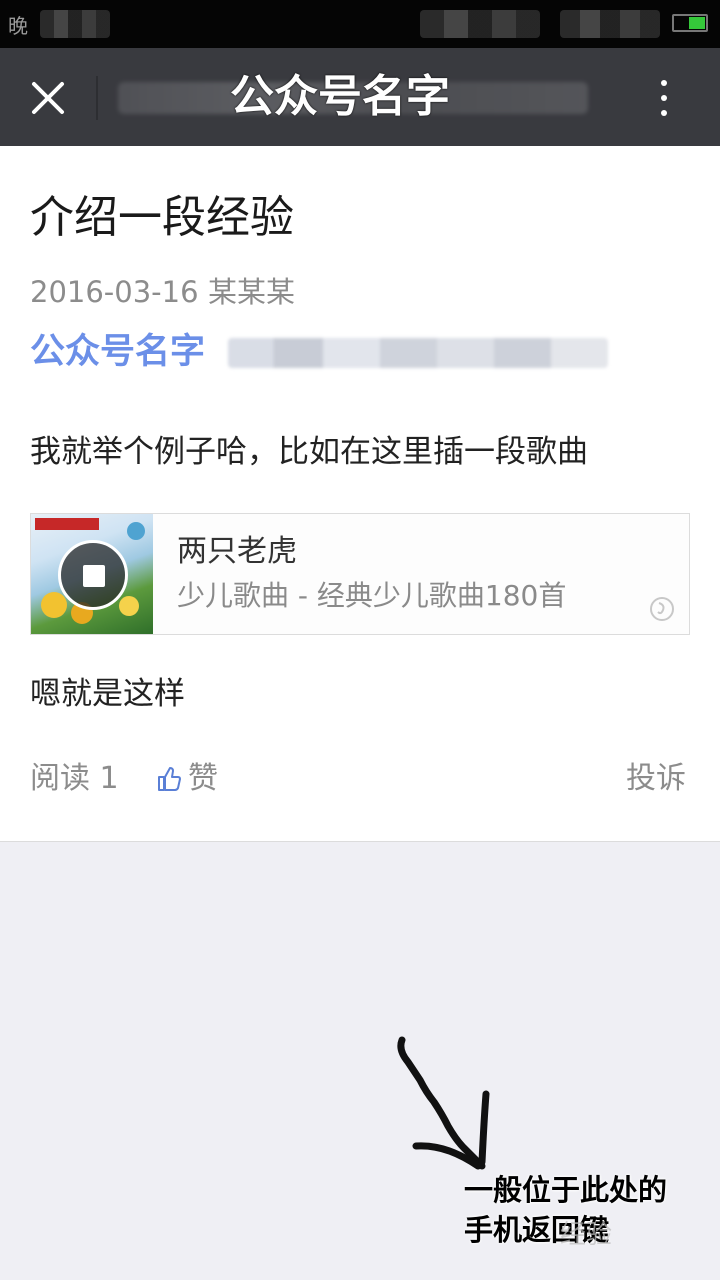 This screenshot has height=1280, width=720. What do you see at coordinates (664, 98) in the screenshot?
I see `more-button` at bounding box center [664, 98].